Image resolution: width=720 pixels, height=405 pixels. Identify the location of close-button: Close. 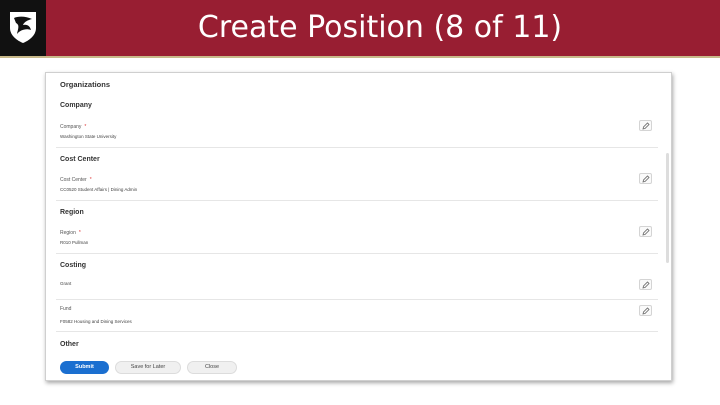
(212, 367).